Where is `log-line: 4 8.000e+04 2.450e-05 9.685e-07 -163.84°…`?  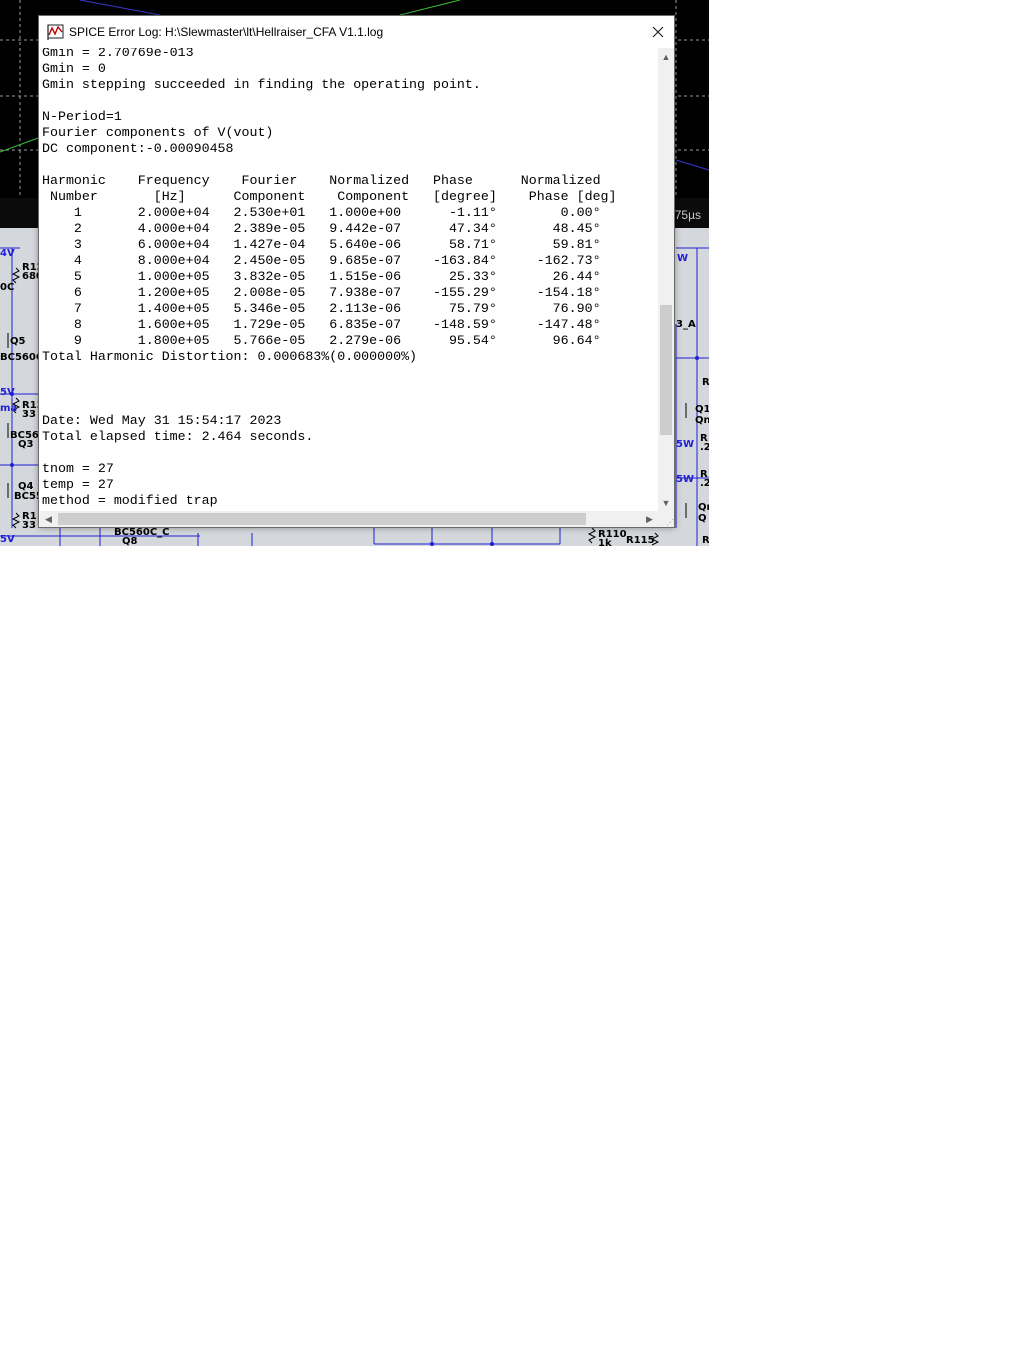 log-line: 4 8.000e+04 2.450e-05 9.685e-07 -163.84°… is located at coordinates (321, 260).